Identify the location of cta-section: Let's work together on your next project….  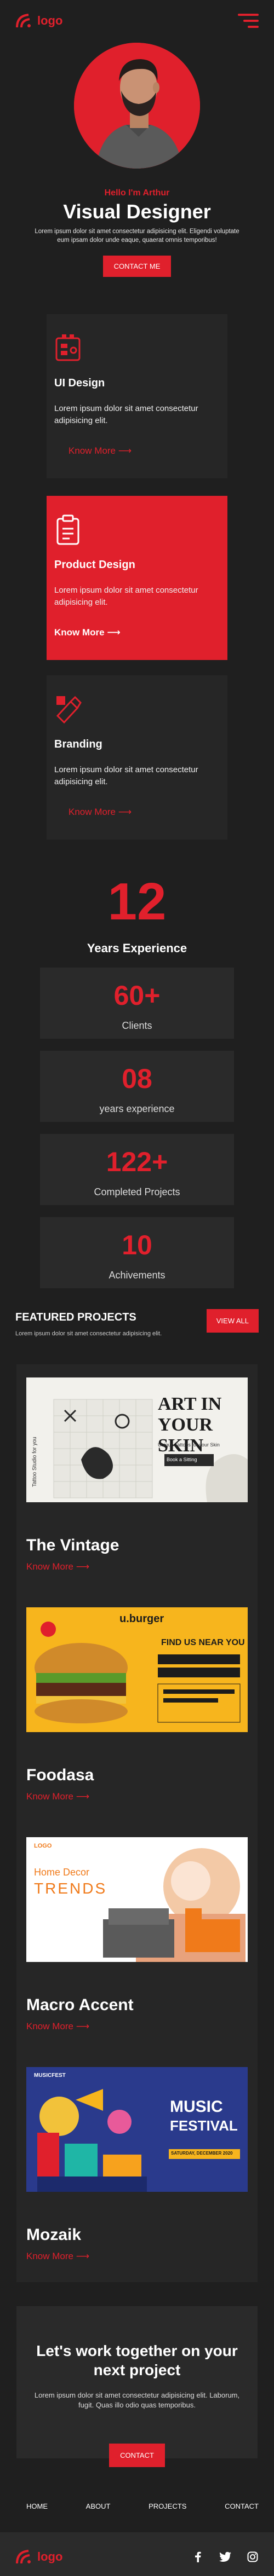
(137, 2387).